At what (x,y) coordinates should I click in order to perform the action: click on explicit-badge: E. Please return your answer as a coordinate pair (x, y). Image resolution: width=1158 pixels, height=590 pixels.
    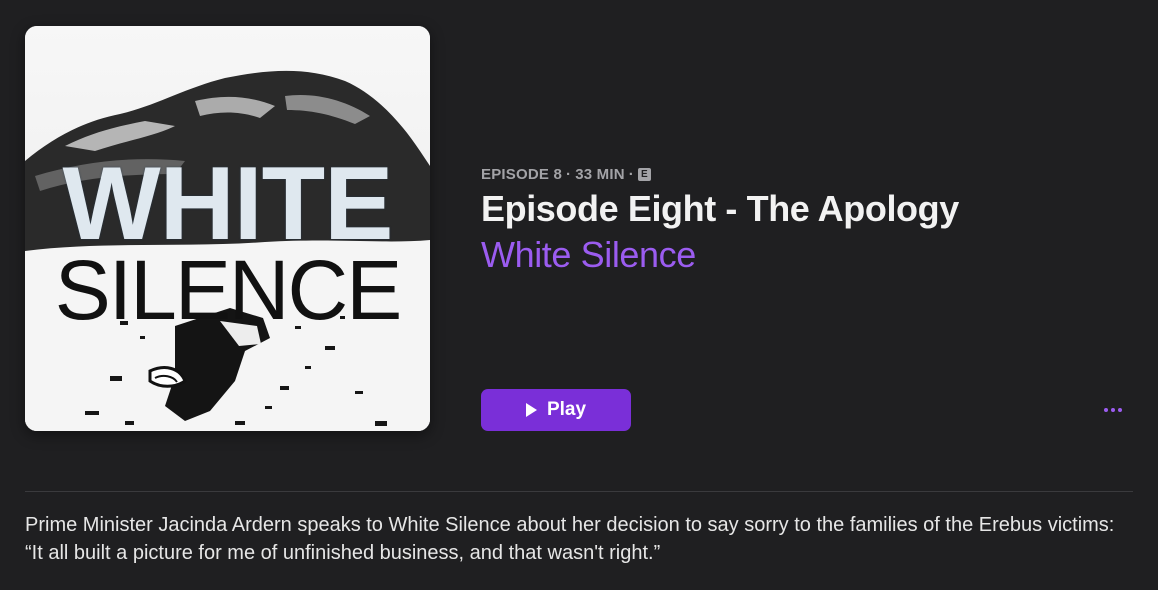
    Looking at the image, I should click on (644, 174).